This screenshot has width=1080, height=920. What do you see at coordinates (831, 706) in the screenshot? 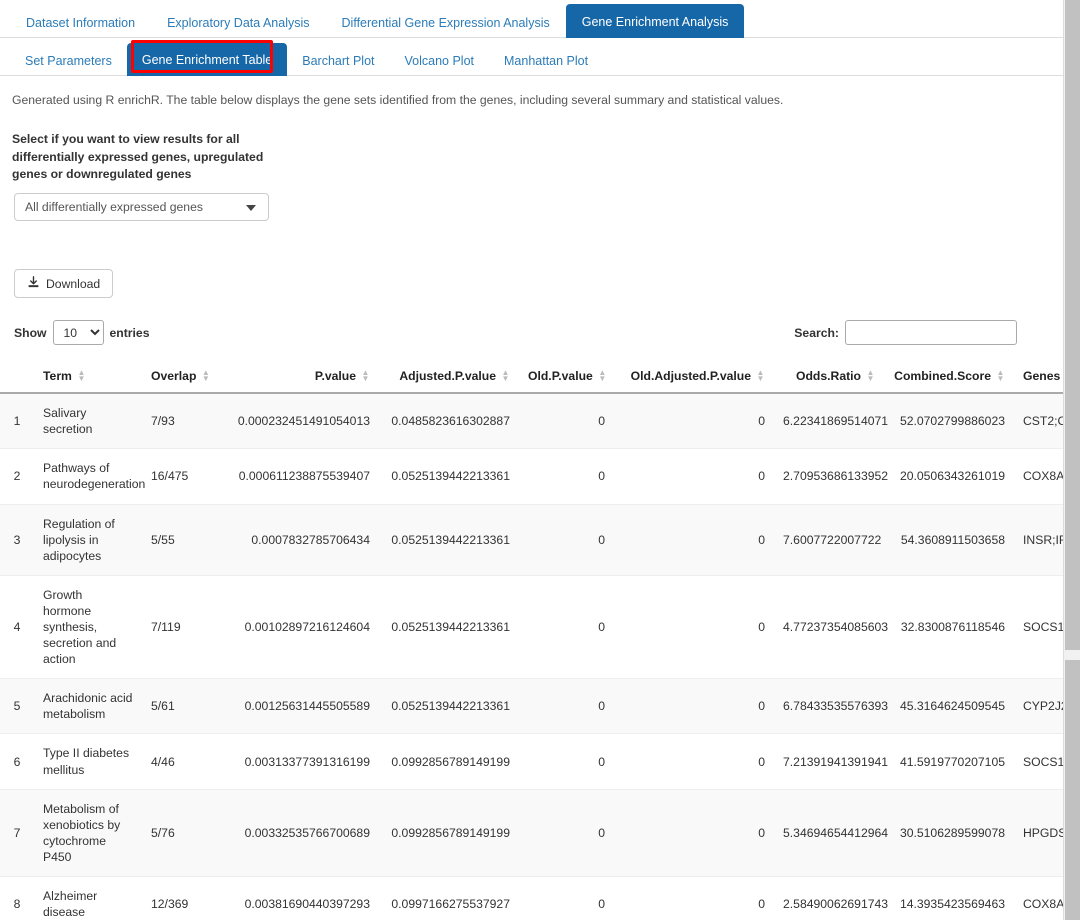
I see `cell-odds: 6.78433535576393` at bounding box center [831, 706].